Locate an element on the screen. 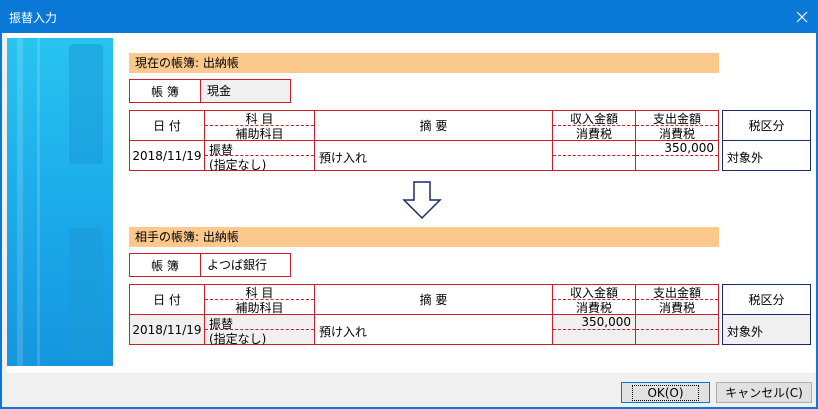  col-sub-account-label-2: 補助科目 is located at coordinates (259, 307).